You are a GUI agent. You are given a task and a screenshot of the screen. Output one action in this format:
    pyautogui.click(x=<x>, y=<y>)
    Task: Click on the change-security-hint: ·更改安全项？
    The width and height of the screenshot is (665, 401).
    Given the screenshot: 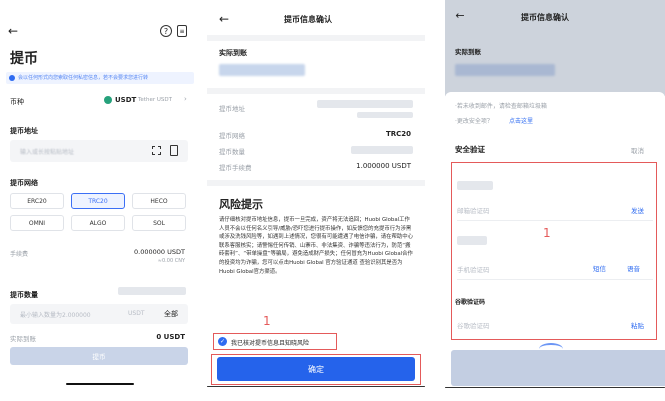 What is the action you would take?
    pyautogui.click(x=474, y=121)
    